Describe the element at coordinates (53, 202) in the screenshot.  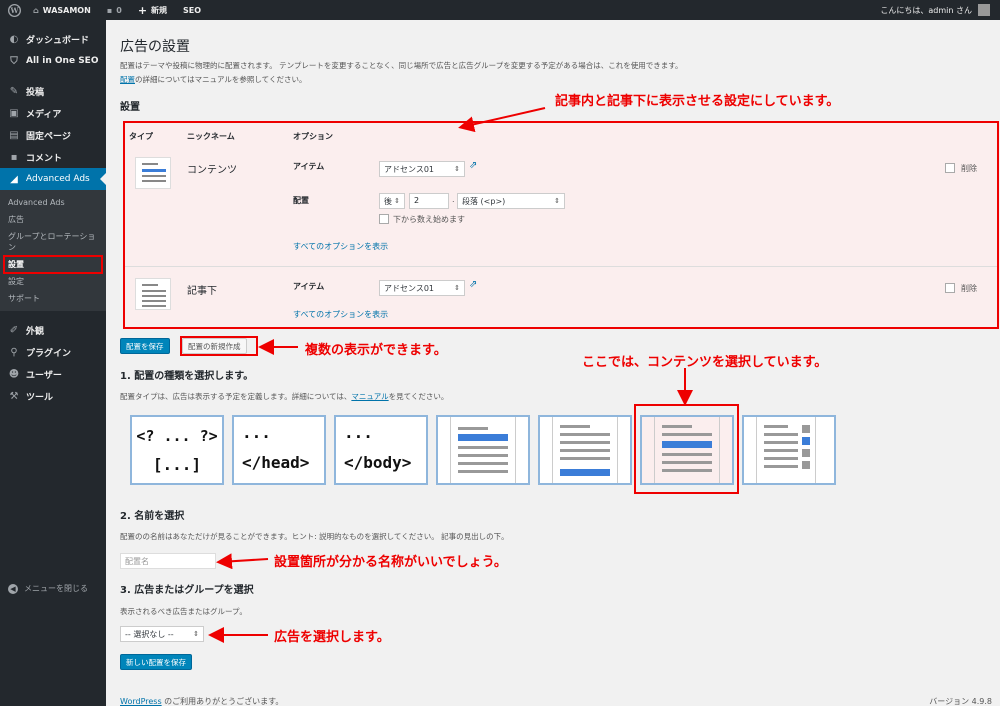
I see `submenu-advanced-ads: Advanced Ads` at that location.